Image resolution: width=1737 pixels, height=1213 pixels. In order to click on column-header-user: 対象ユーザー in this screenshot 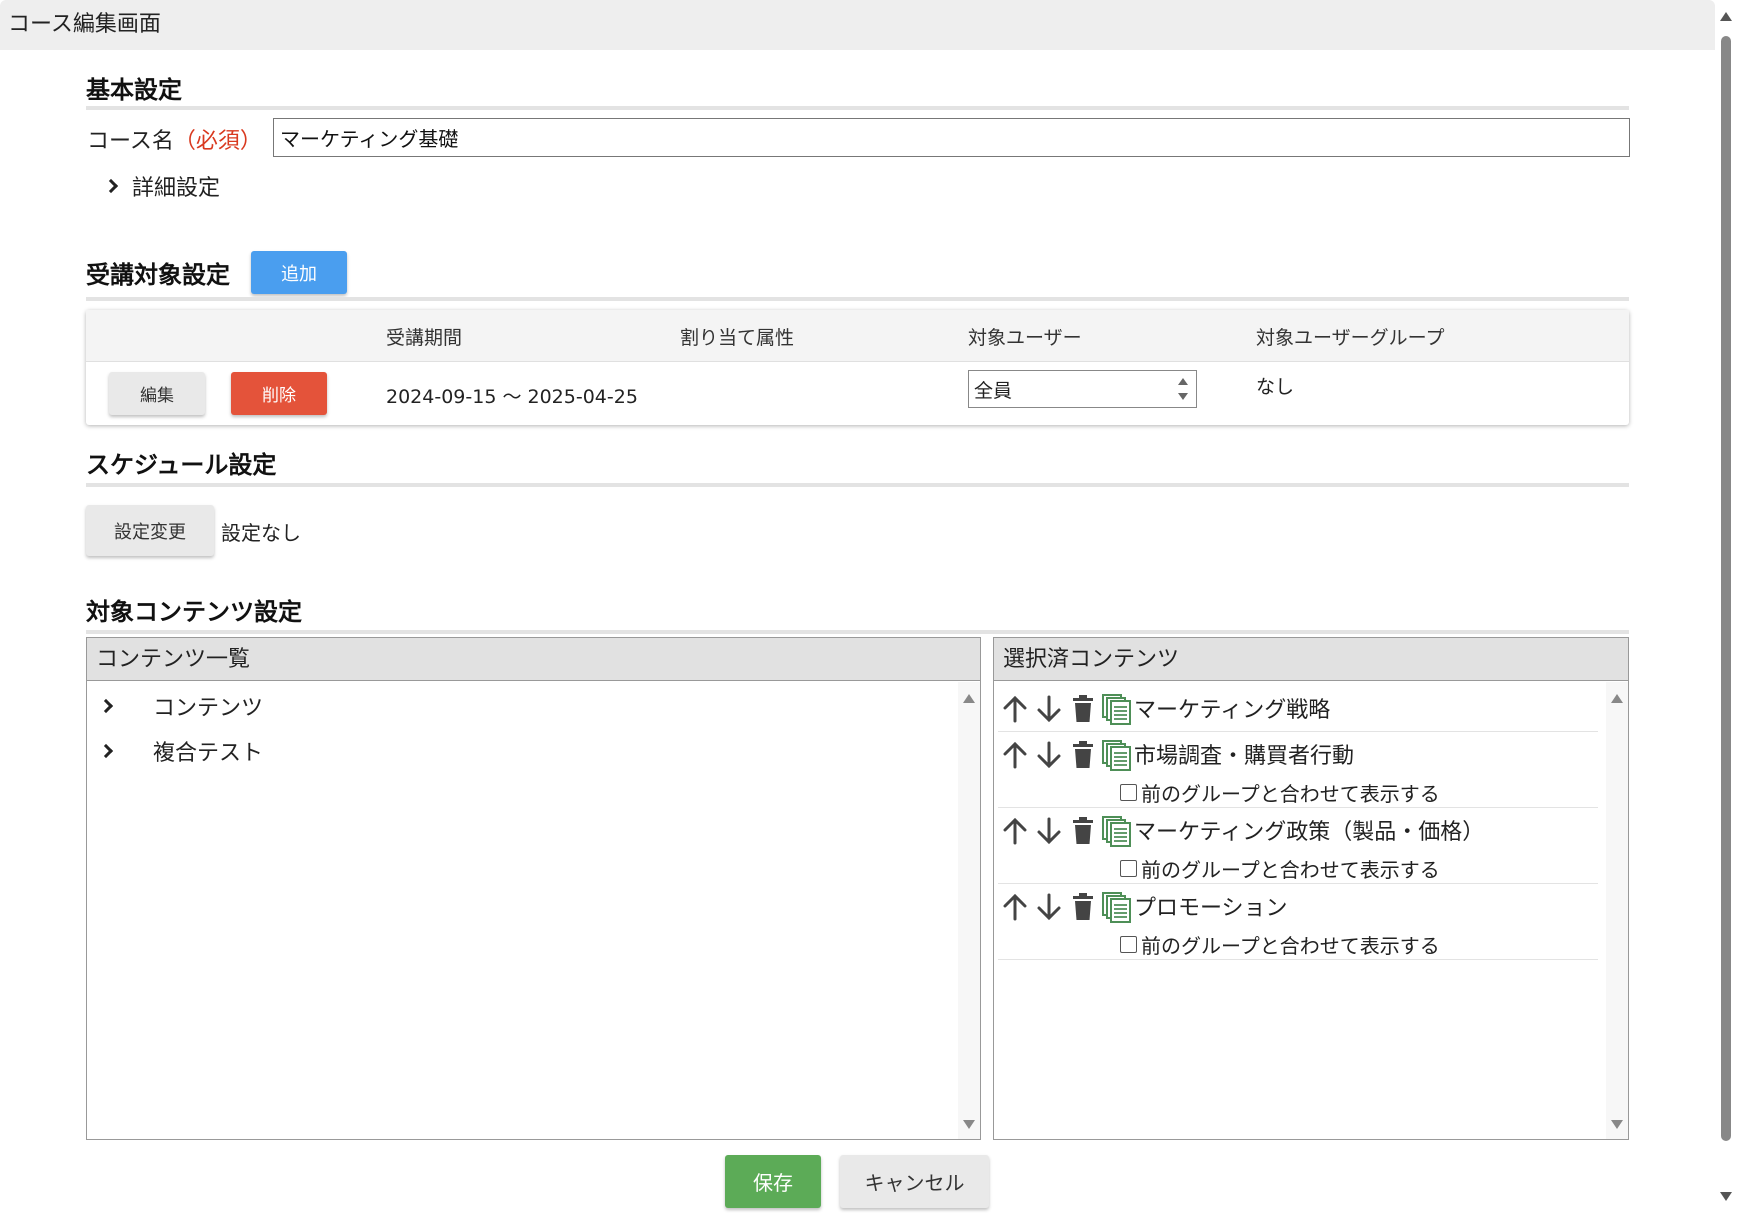, I will do `click(1025, 338)`.